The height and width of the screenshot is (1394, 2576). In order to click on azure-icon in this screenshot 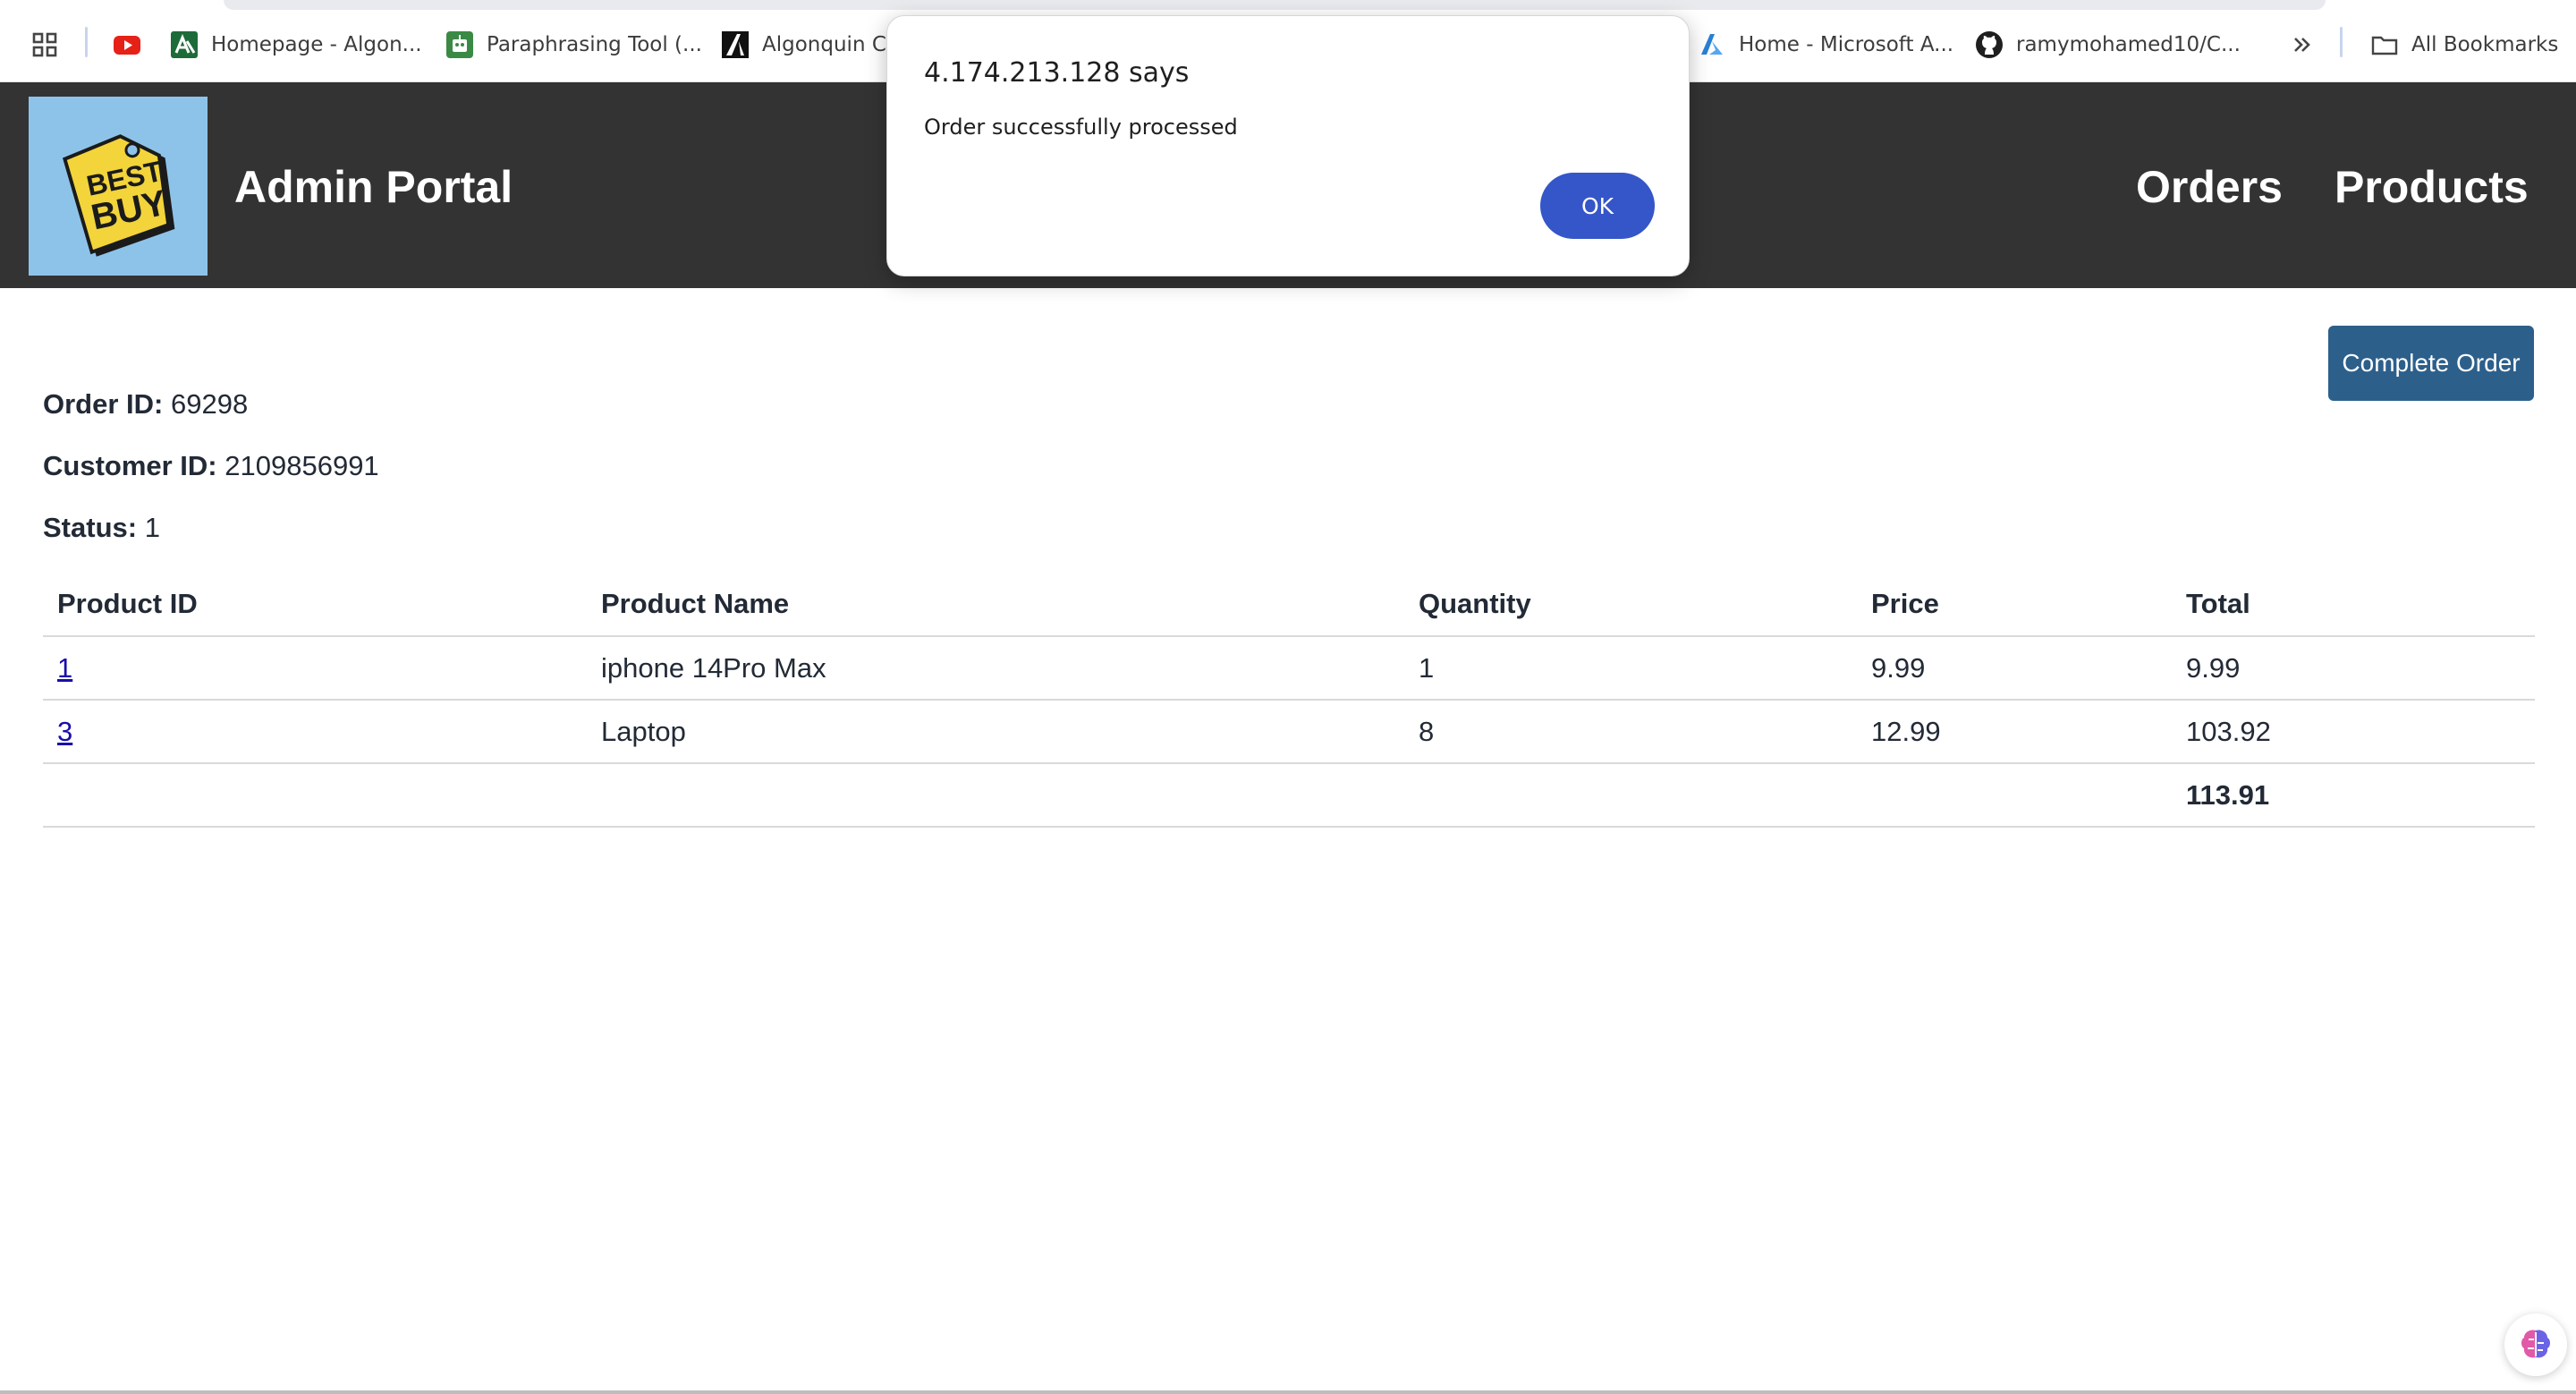, I will do `click(1712, 44)`.